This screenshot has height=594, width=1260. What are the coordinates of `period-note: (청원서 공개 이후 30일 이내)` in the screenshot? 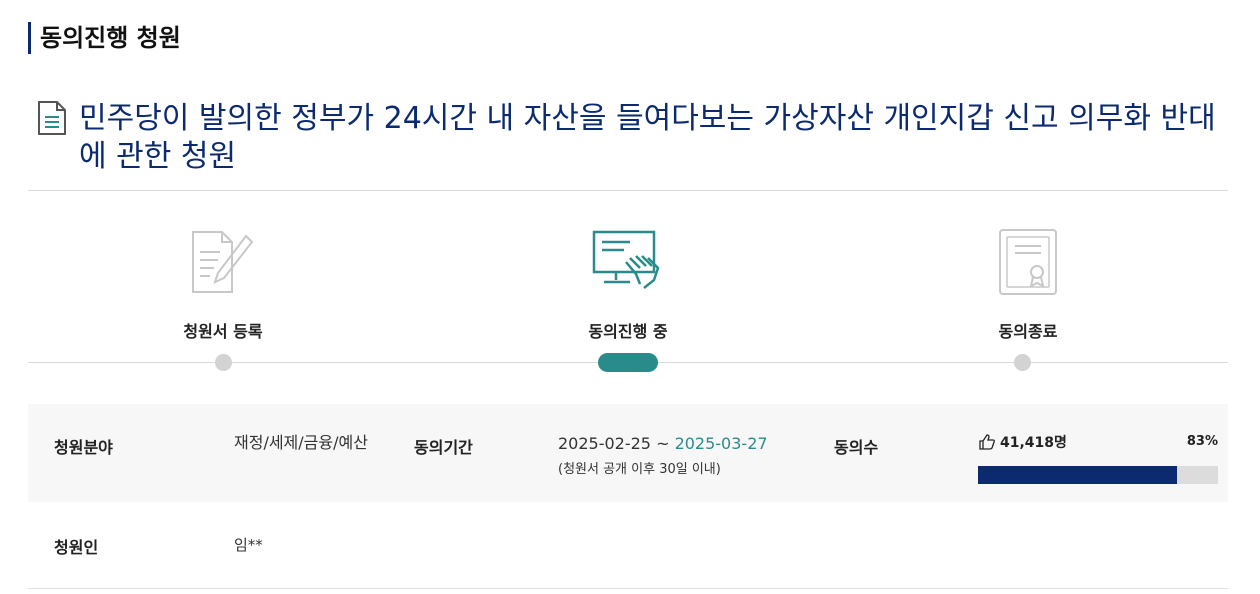 It's located at (639, 469).